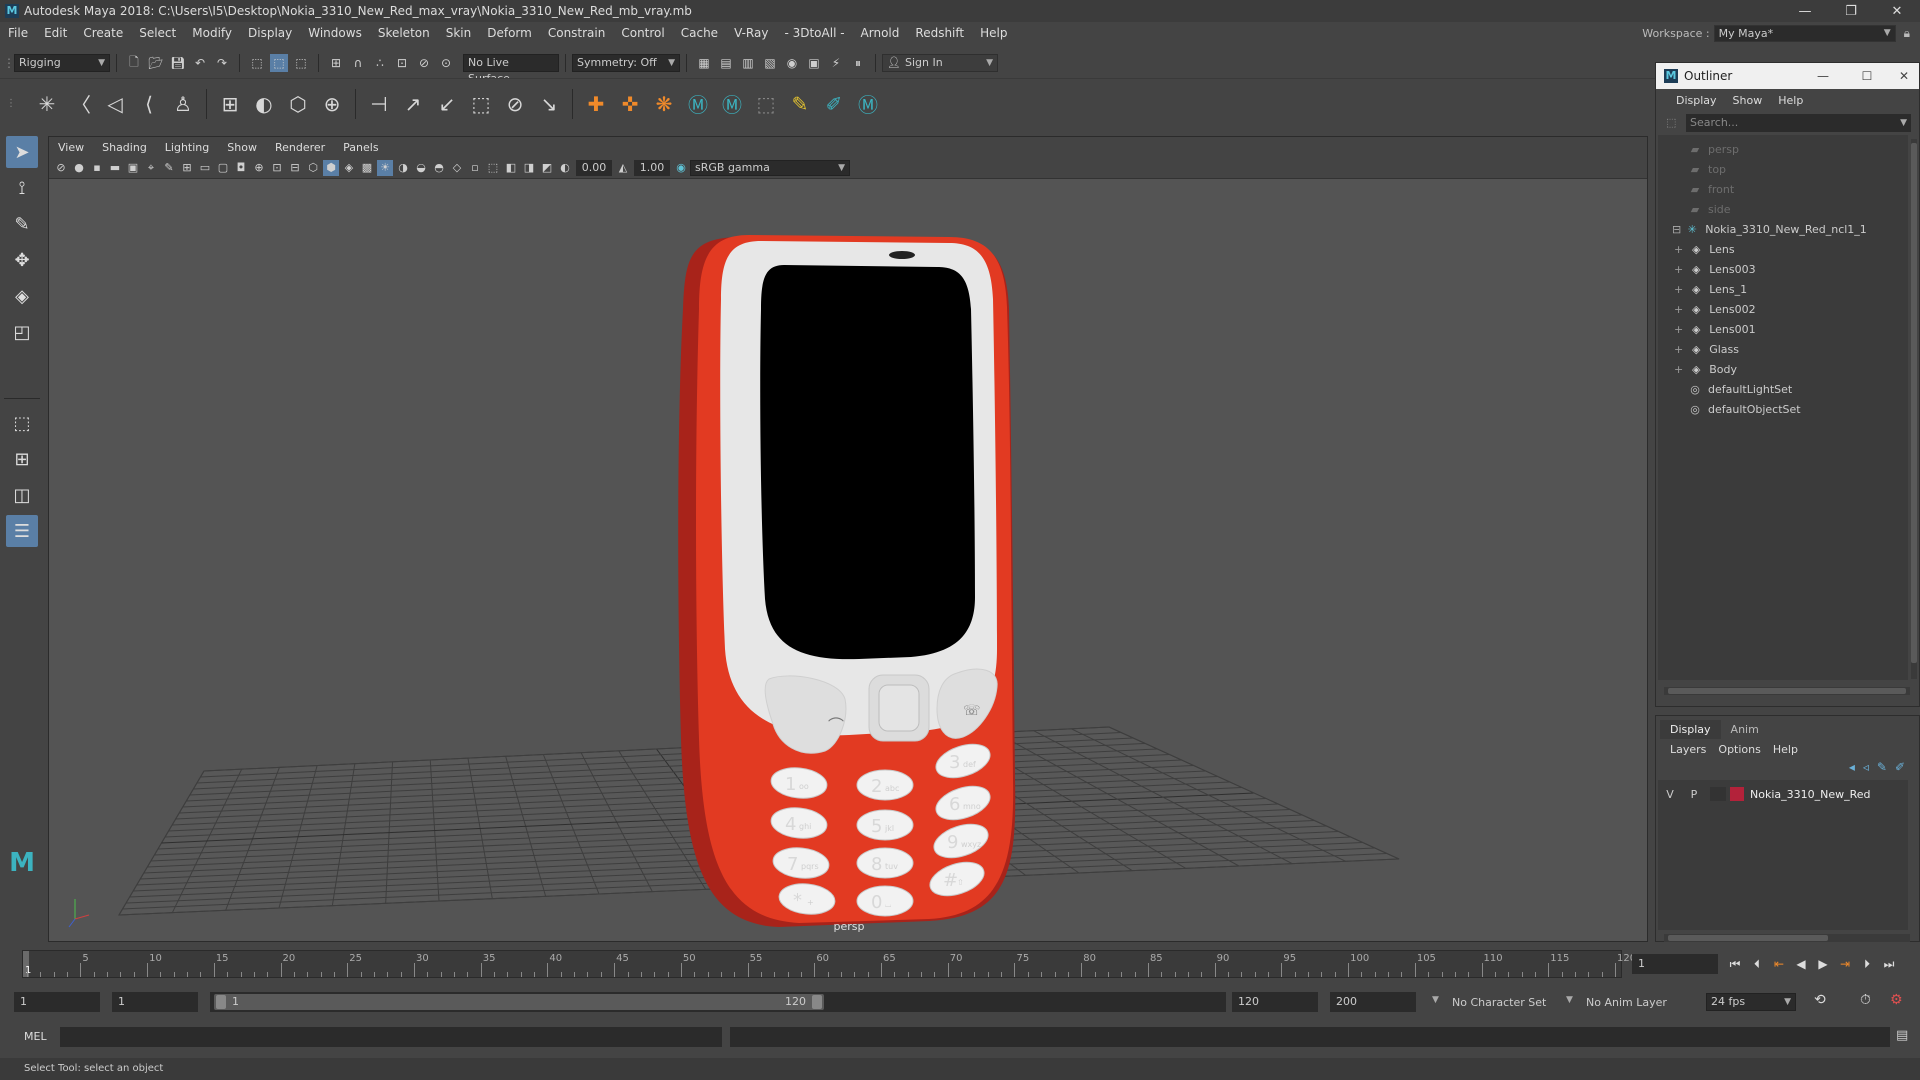 The height and width of the screenshot is (1080, 1920). What do you see at coordinates (298, 104) in the screenshot?
I see `lattice-icon: ⬡` at bounding box center [298, 104].